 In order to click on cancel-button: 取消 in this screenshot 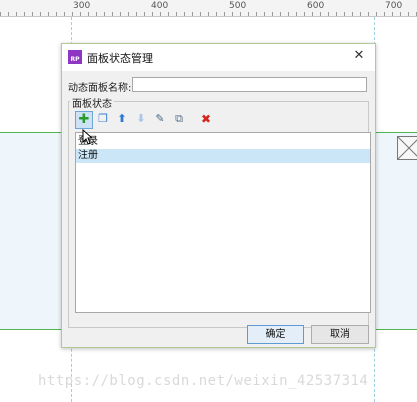, I will do `click(340, 334)`.